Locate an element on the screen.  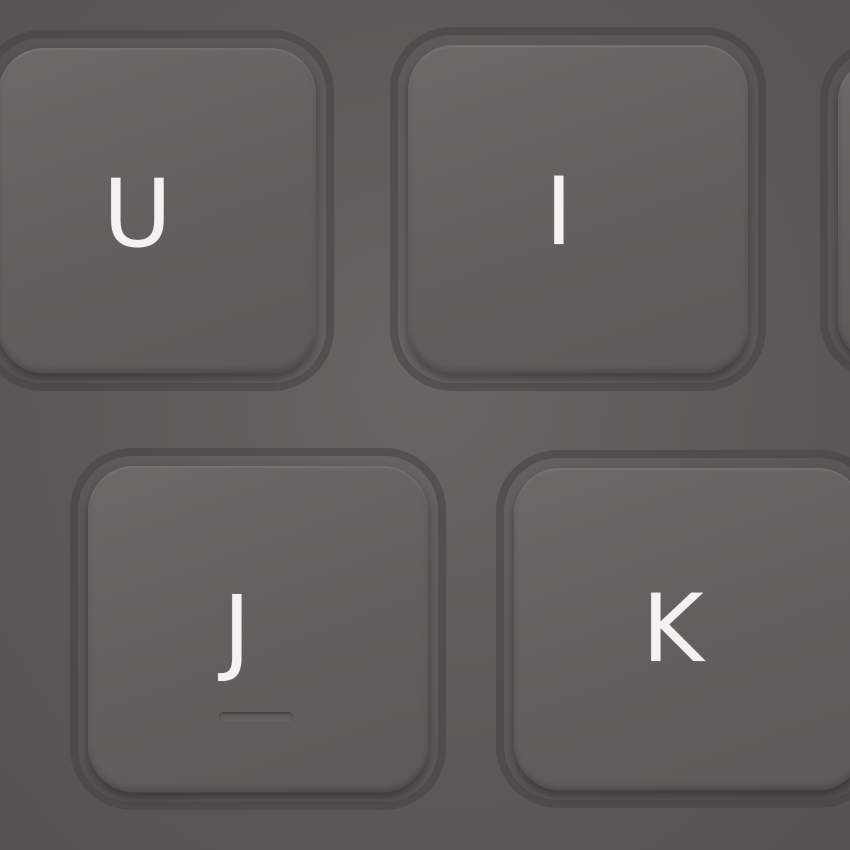
key-o-partial is located at coordinates (844, 210).